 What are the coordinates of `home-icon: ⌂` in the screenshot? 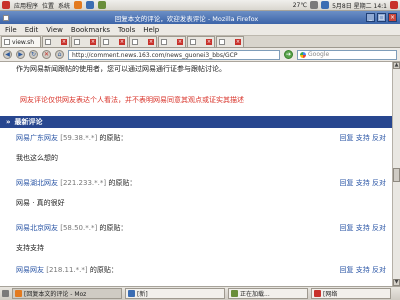 It's located at (59, 54).